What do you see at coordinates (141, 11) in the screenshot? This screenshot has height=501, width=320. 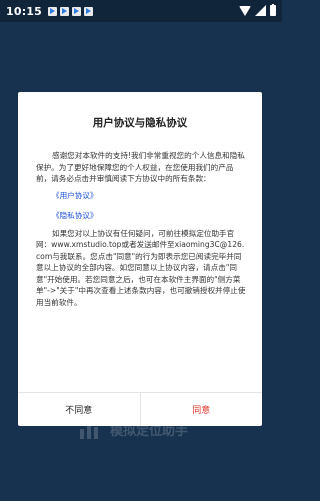 I see `status-bar: 10:15` at bounding box center [141, 11].